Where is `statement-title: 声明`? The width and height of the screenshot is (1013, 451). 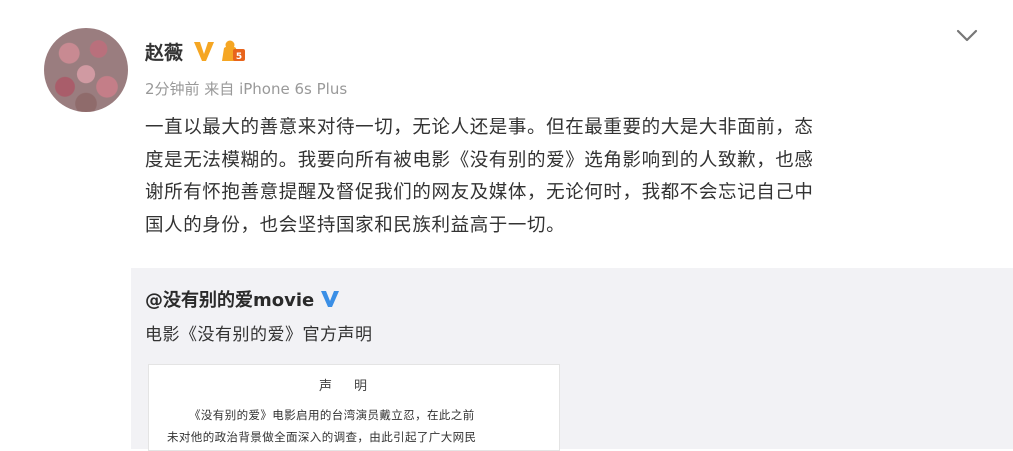
statement-title: 声明 is located at coordinates (353, 386).